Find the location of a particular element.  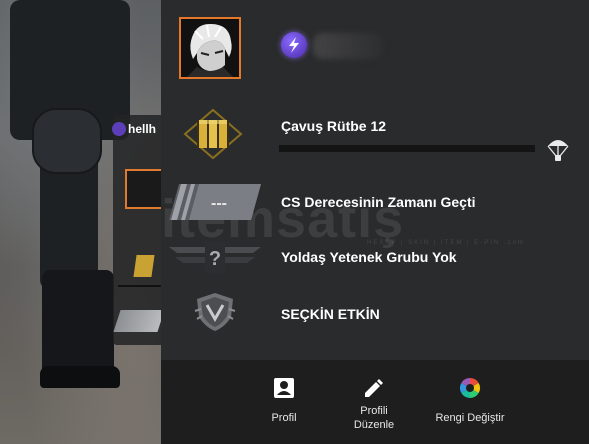

color-wheel-icon is located at coordinates (470, 388).